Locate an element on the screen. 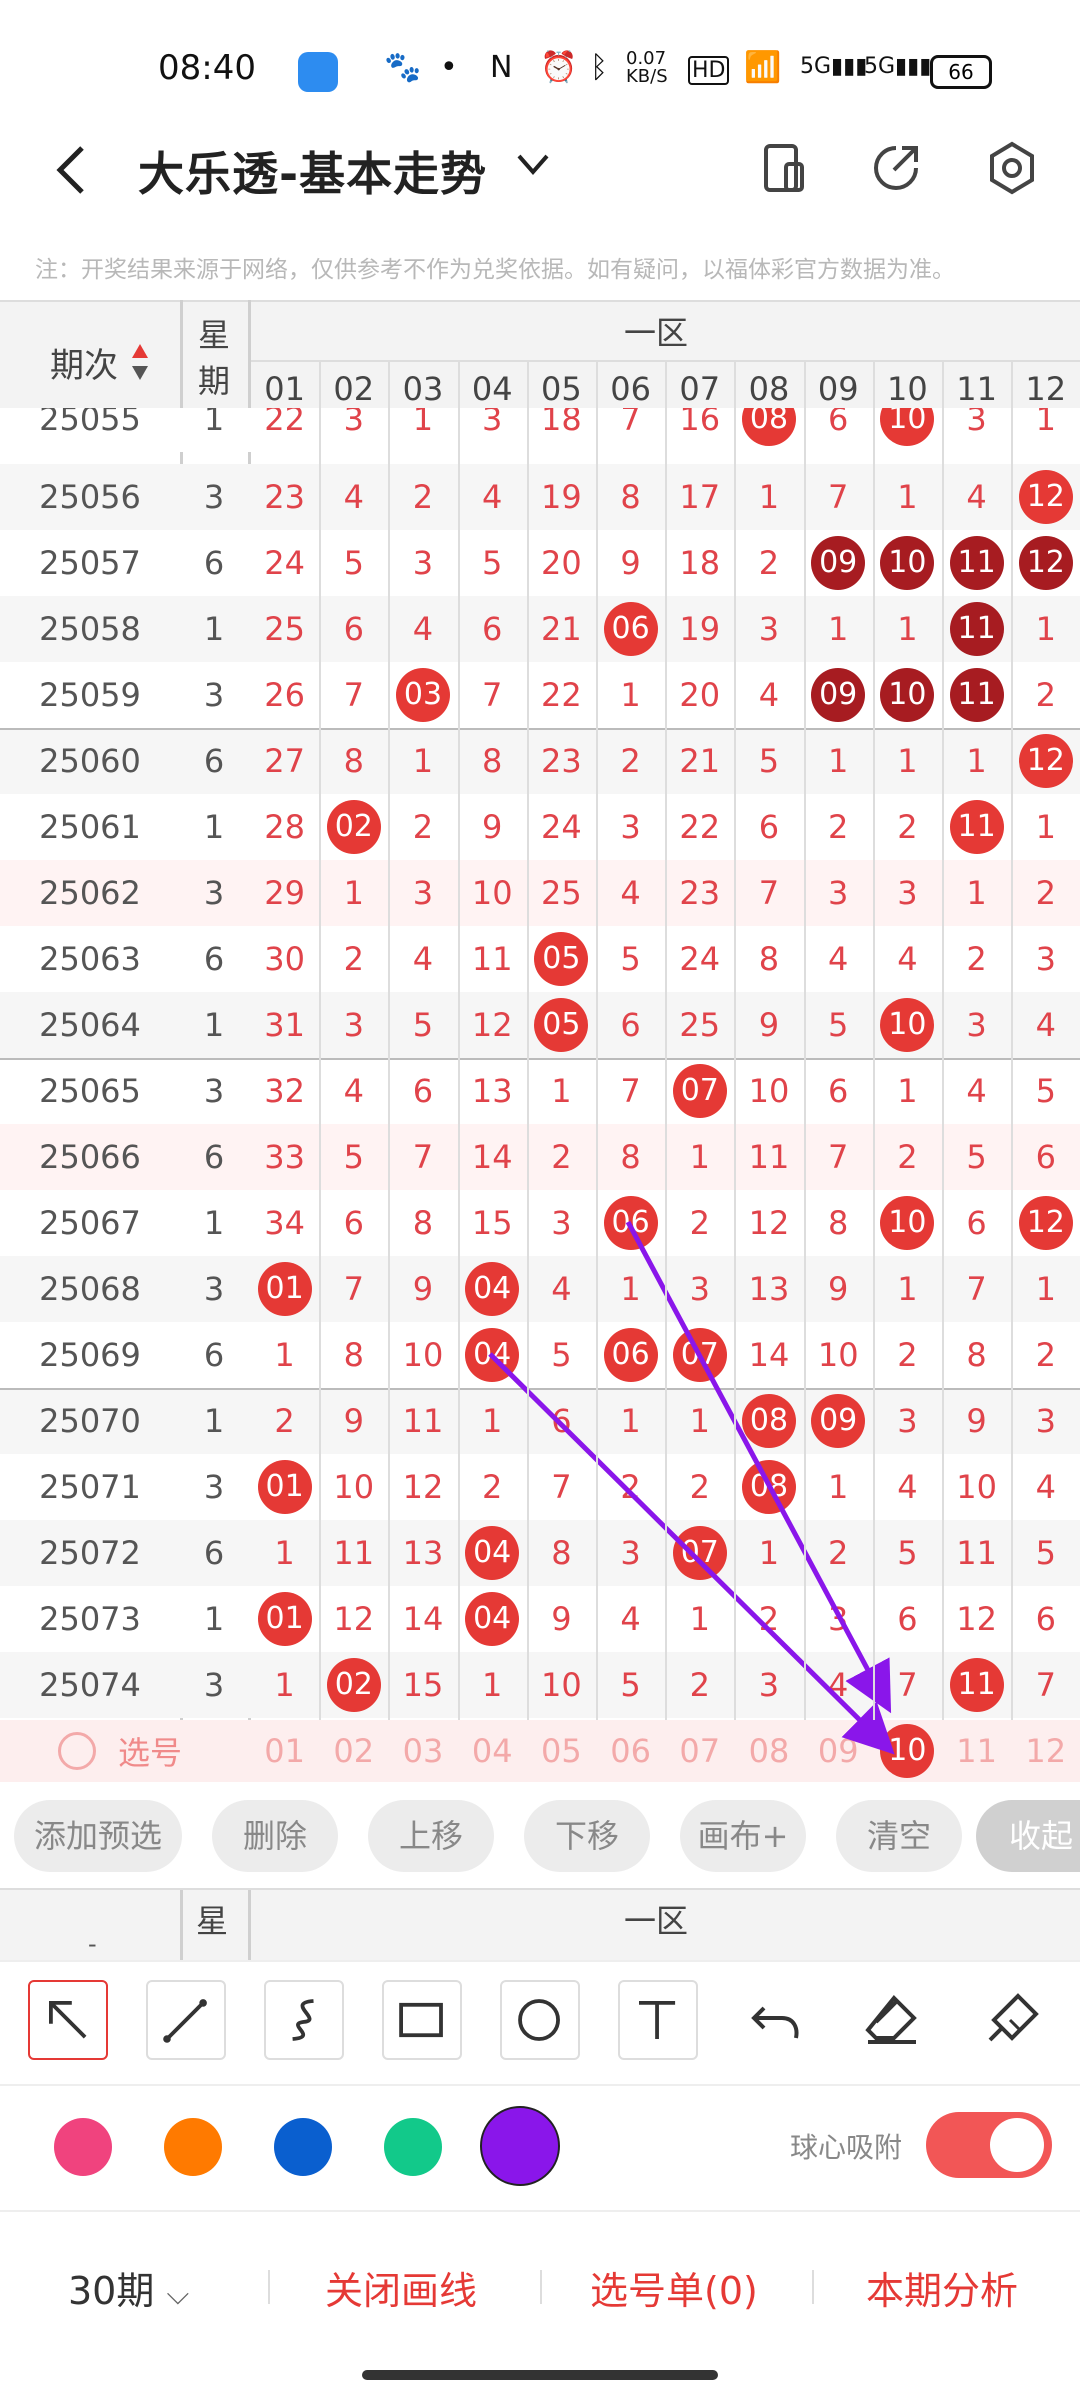 The height and width of the screenshot is (2400, 1080). issue-cell: 25068 is located at coordinates (90, 1289).